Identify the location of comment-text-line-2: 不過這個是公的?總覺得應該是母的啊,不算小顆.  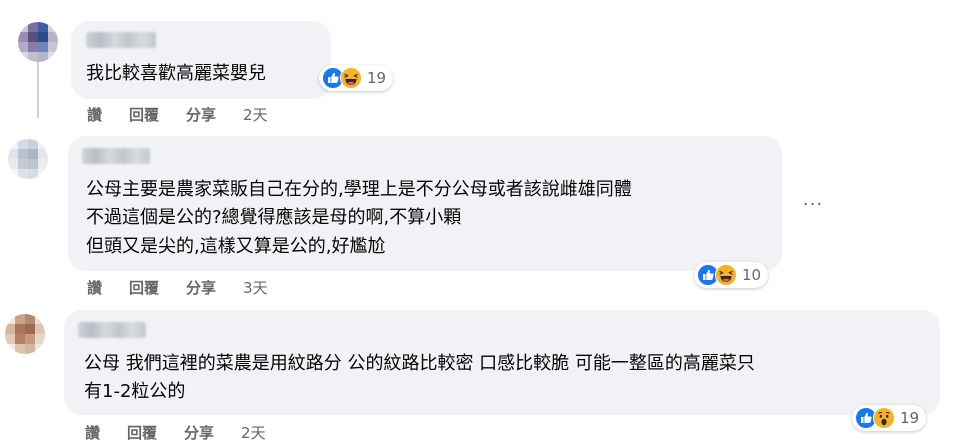
(274, 217).